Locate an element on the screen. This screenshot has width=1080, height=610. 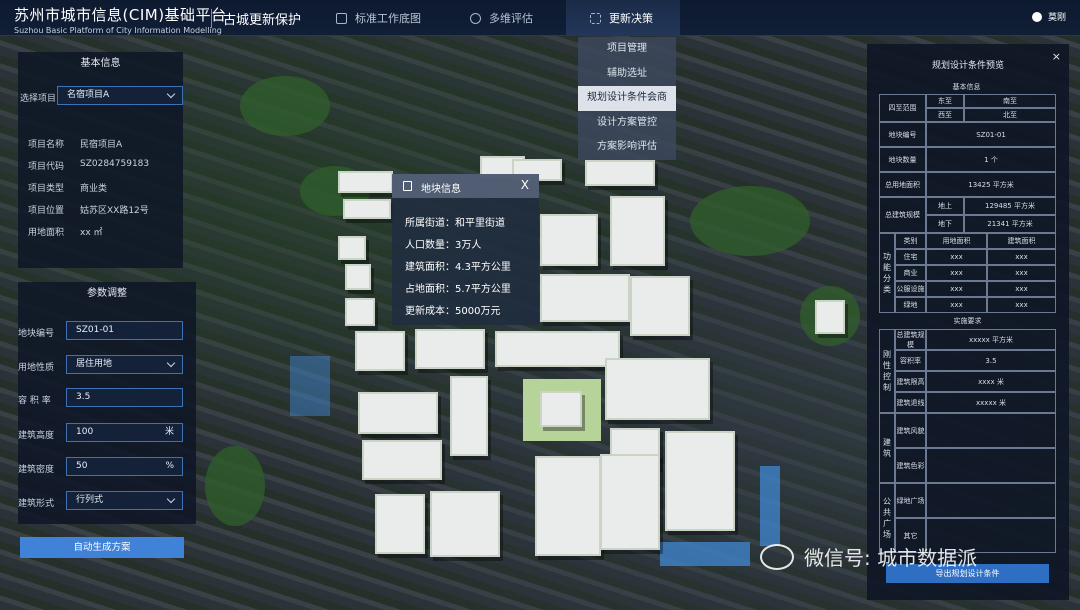
menu-item-design-control: 设计方案管控 is located at coordinates (627, 123).